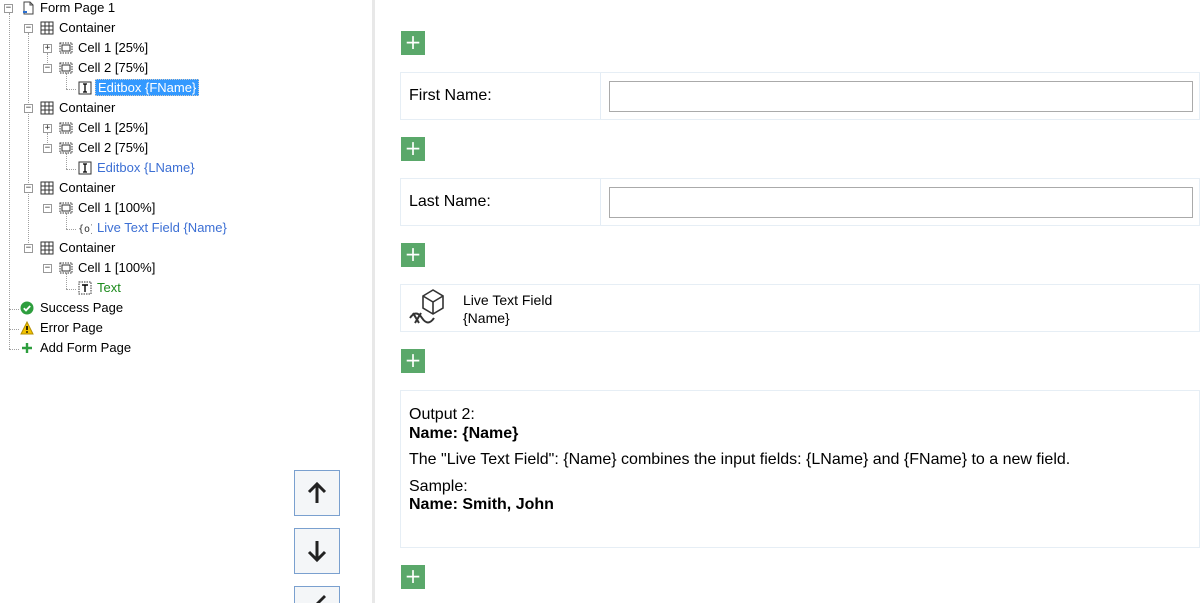 This screenshot has width=1204, height=603. I want to click on tree-node-label: Cell 1 [100%], so click(117, 207).